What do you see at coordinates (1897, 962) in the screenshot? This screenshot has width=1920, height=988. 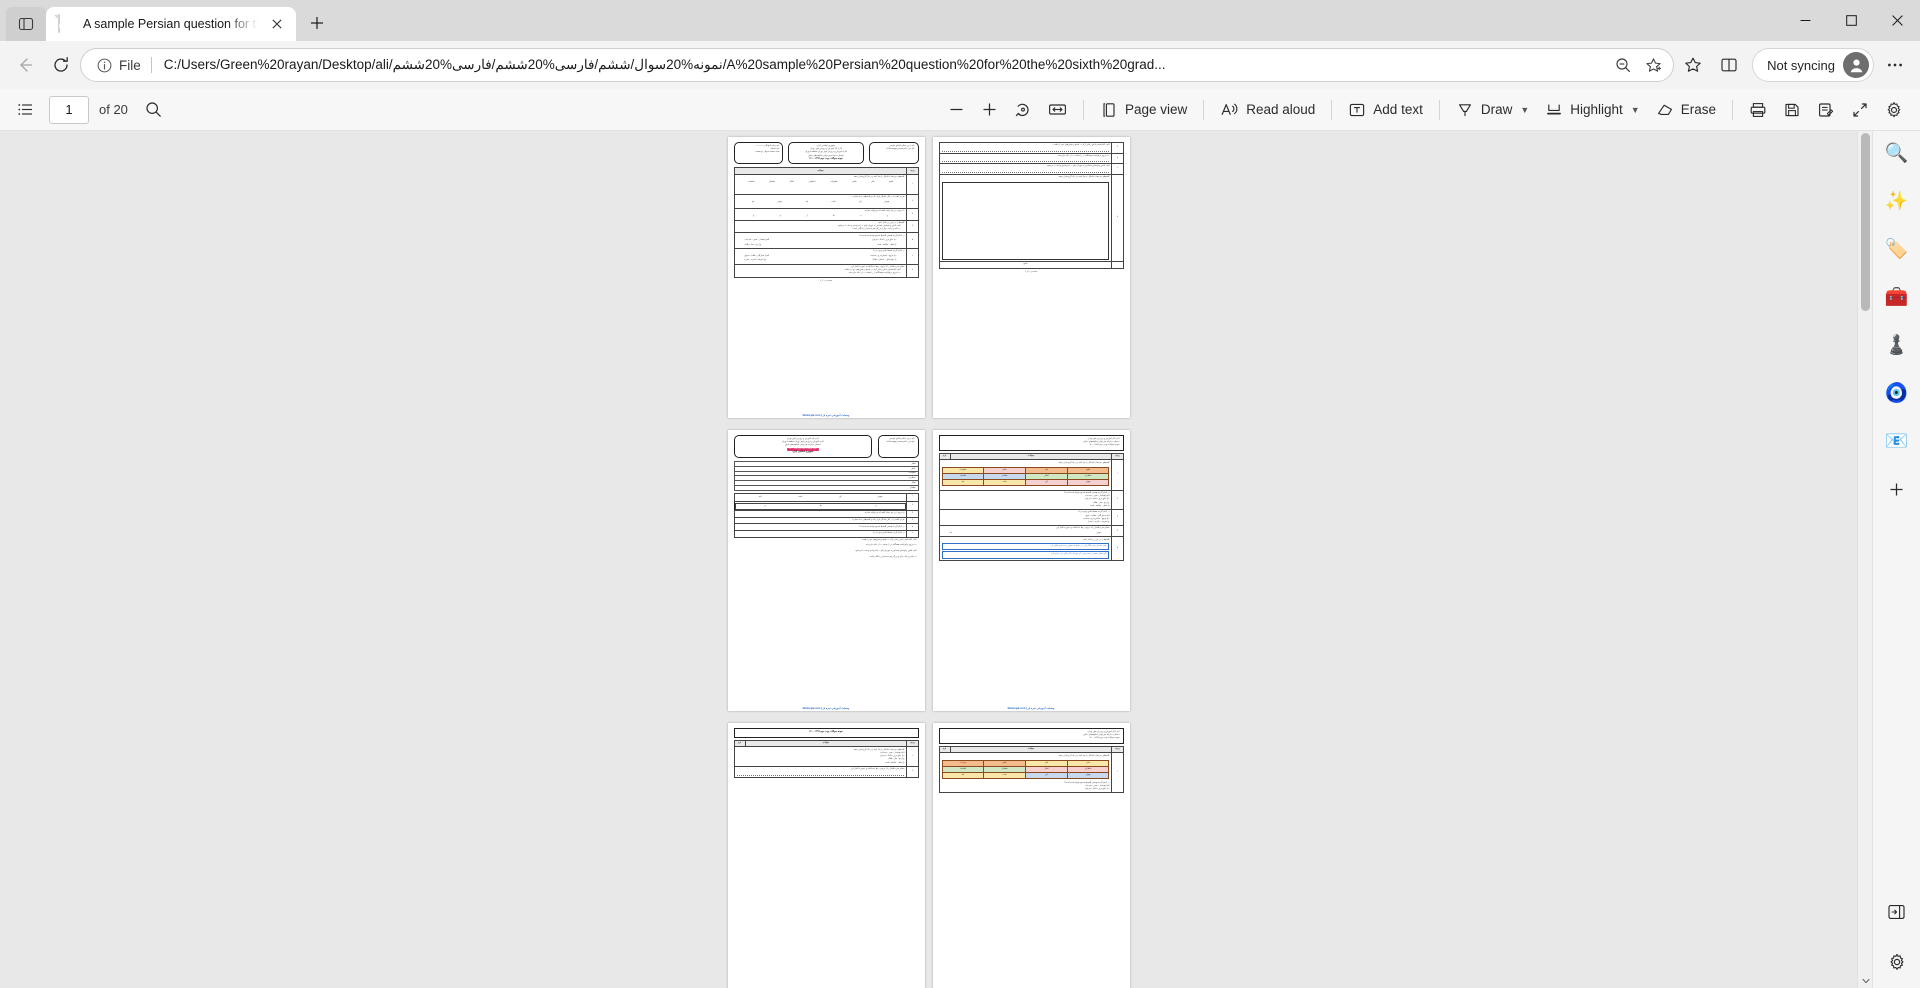 I see `sidebar-settings-icon` at bounding box center [1897, 962].